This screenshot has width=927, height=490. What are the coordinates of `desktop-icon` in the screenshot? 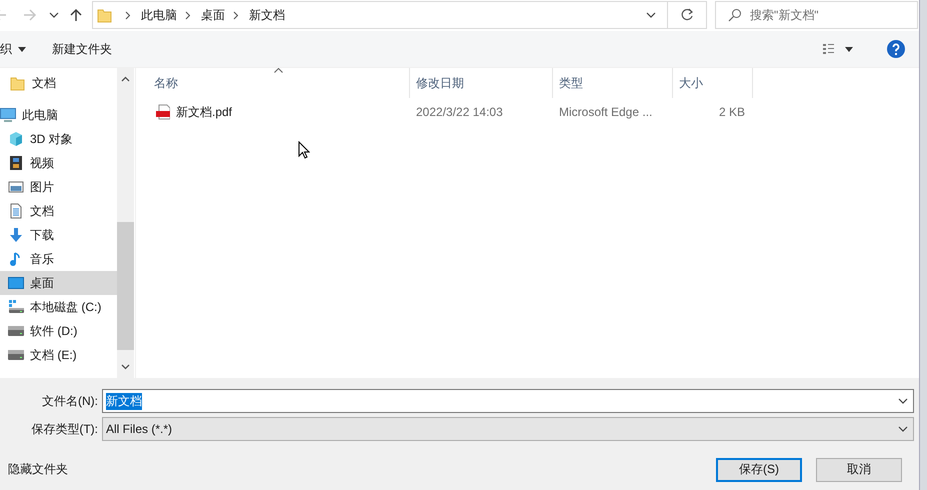 It's located at (16, 283).